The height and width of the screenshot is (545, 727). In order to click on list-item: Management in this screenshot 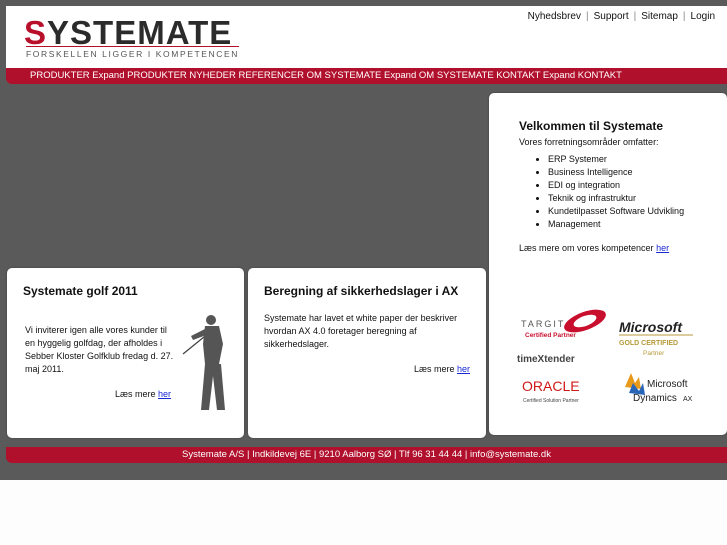, I will do `click(616, 224)`.